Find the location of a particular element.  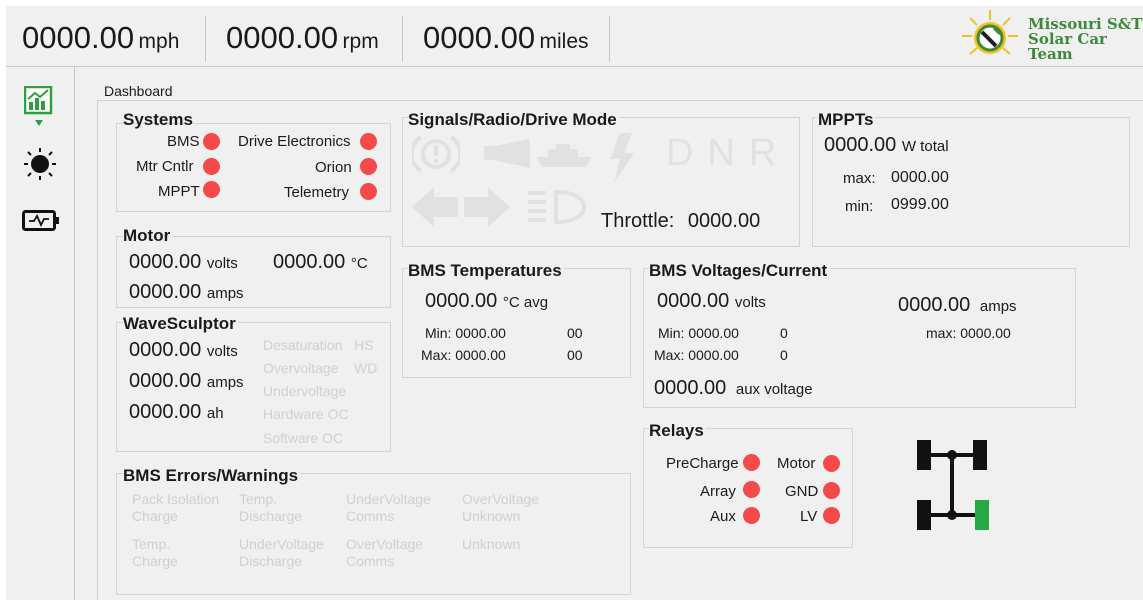

error-line: Unknown is located at coordinates (491, 516).